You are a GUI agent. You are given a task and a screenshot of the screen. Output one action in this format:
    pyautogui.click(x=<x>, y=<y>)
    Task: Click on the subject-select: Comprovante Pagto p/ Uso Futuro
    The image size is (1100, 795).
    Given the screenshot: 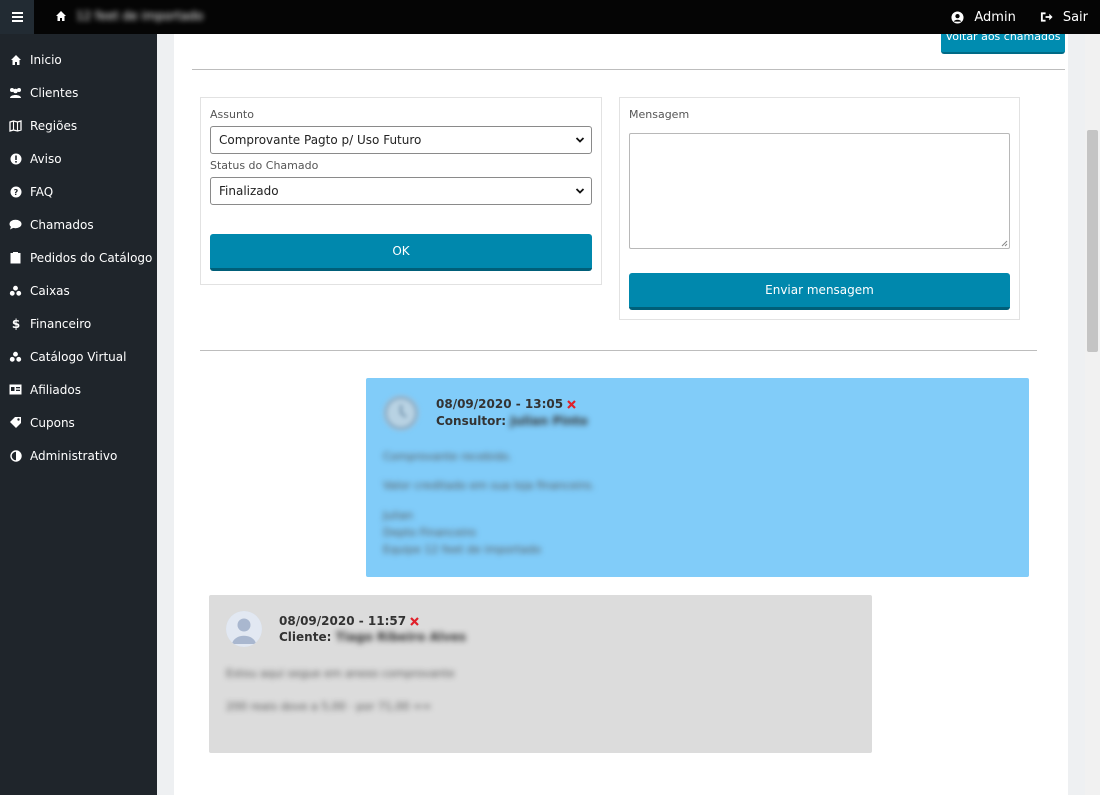 What is the action you would take?
    pyautogui.click(x=401, y=140)
    